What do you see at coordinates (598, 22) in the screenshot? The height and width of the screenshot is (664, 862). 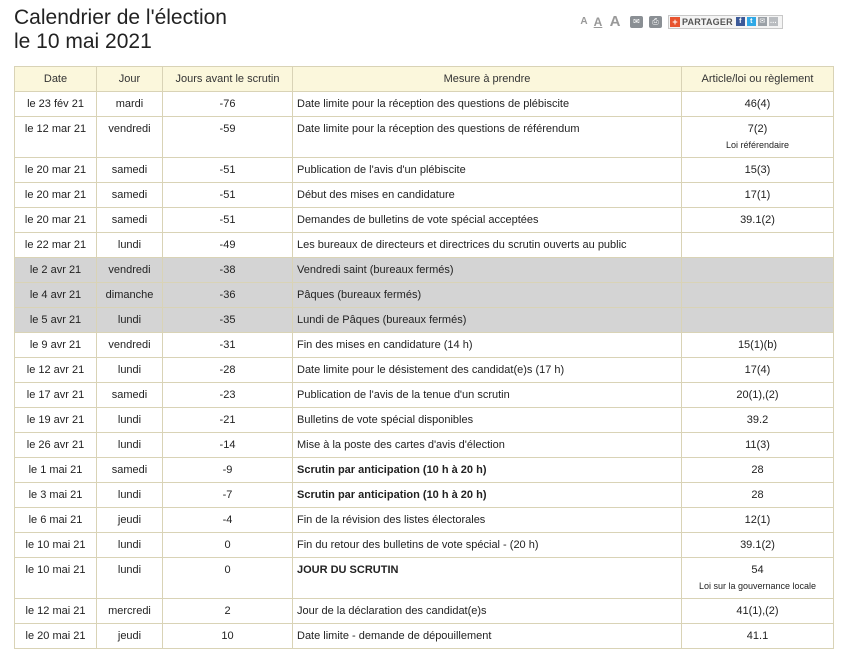 I see `font-size-medium-button: A` at bounding box center [598, 22].